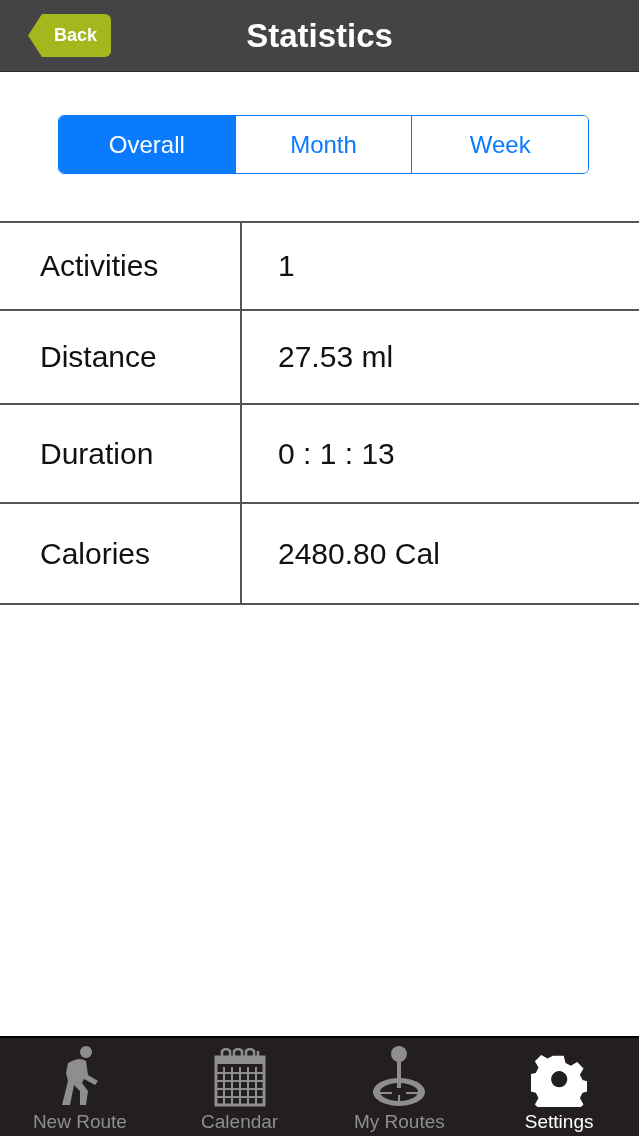  Describe the element at coordinates (399, 1076) in the screenshot. I see `map-pin-icon` at that location.